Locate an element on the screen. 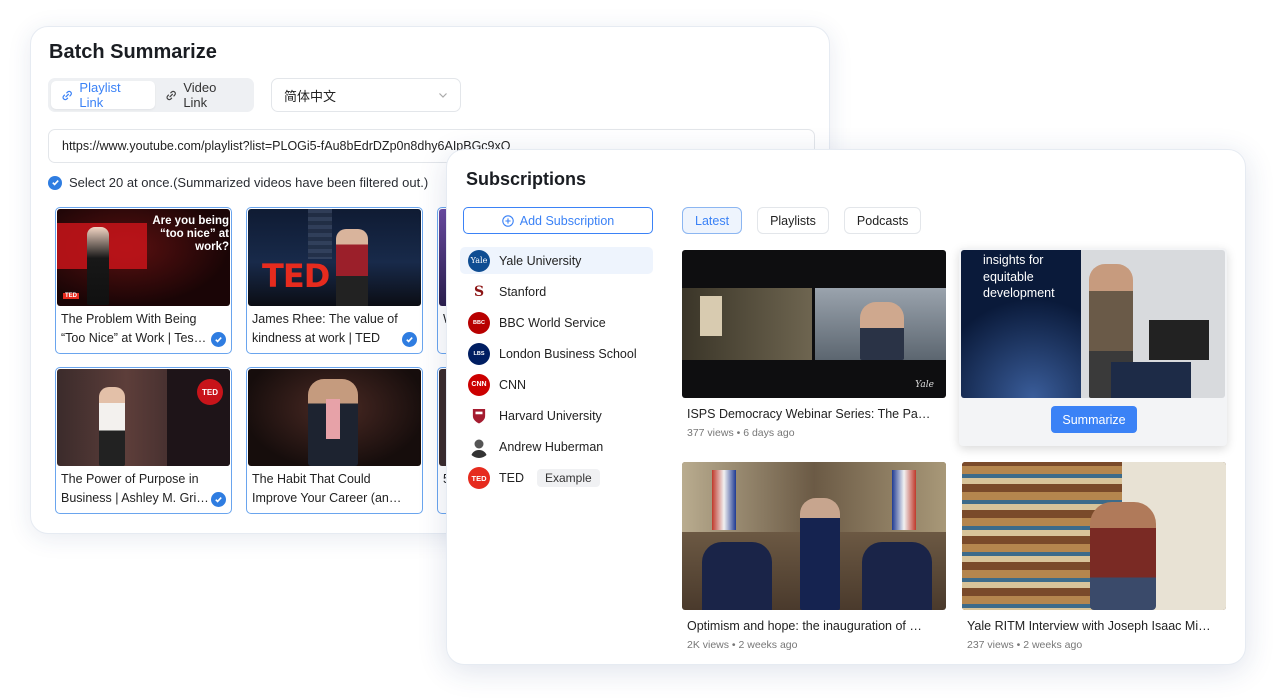  language-select-value: 简体中文 is located at coordinates (310, 96).